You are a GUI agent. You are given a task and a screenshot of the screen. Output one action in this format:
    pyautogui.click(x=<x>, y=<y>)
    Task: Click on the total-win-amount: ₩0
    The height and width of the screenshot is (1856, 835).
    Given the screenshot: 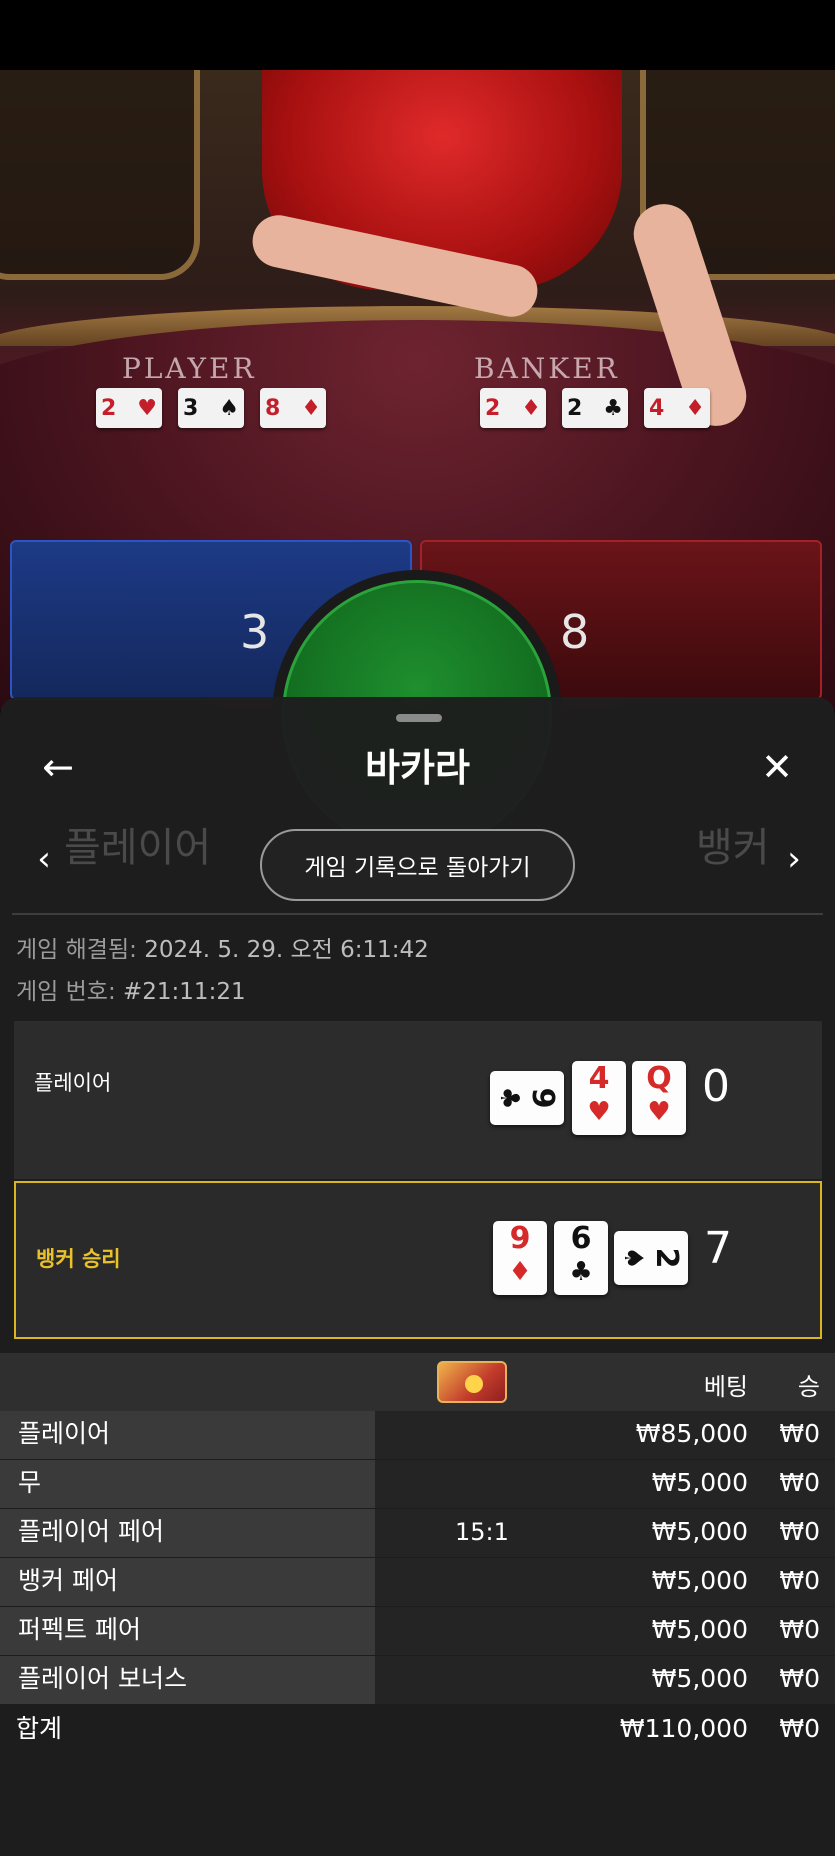 What is the action you would take?
    pyautogui.click(x=799, y=1728)
    